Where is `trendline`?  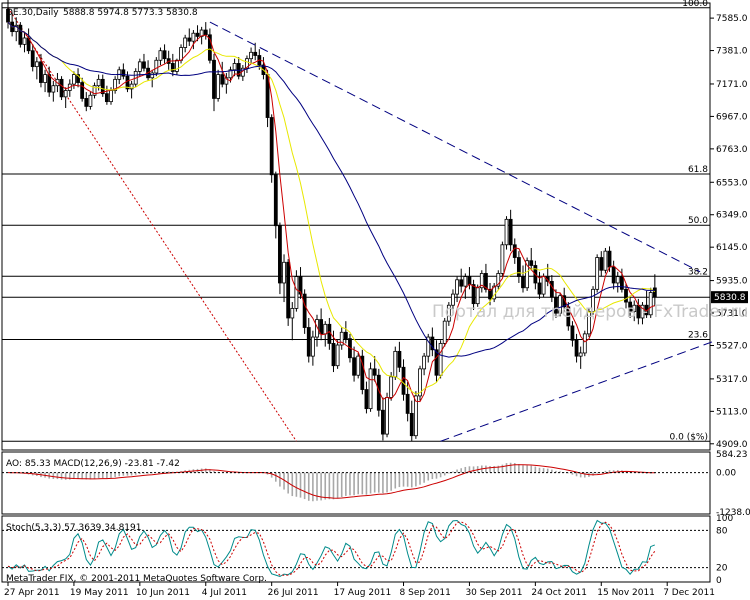 trendline is located at coordinates (578, 390).